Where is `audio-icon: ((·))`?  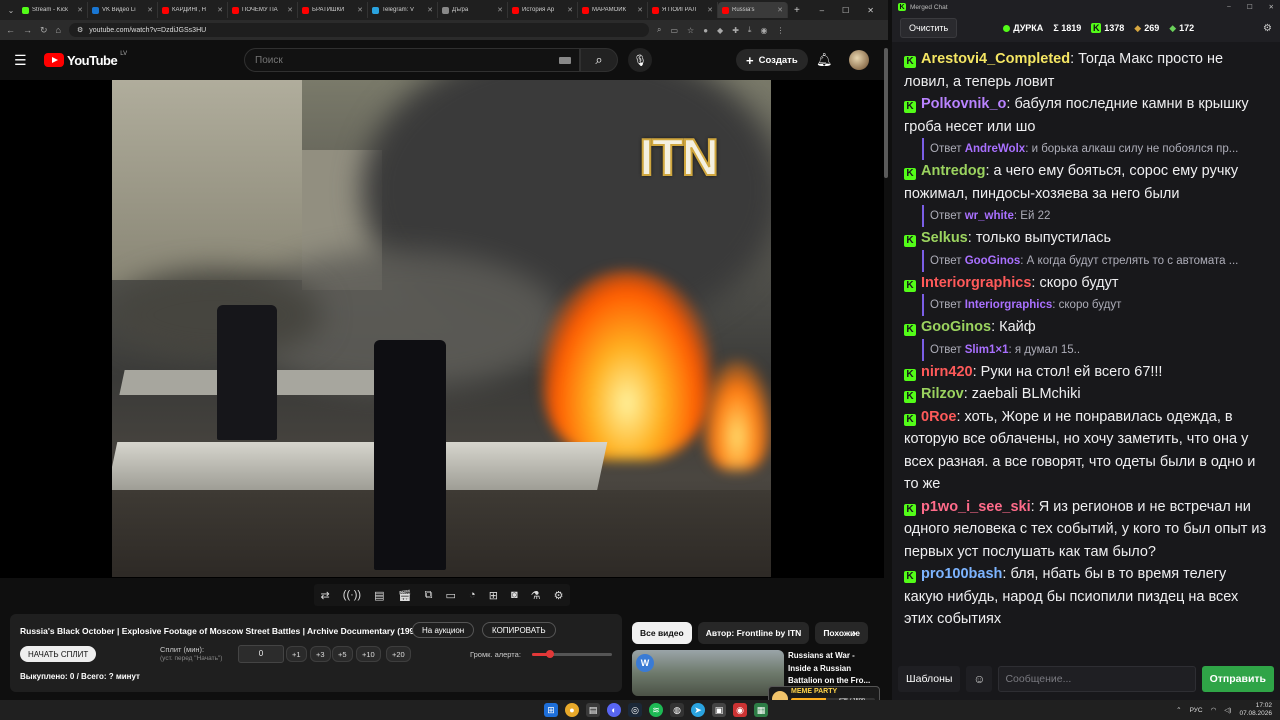
audio-icon: ((·)) is located at coordinates (352, 595).